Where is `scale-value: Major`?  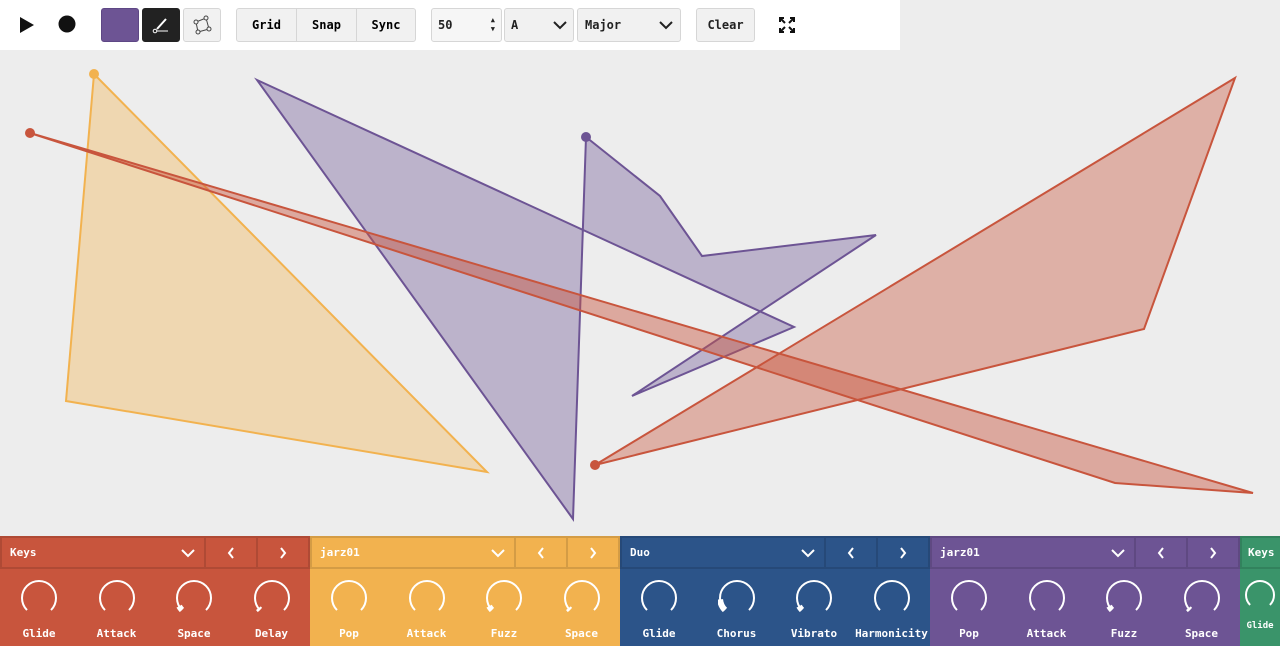 scale-value: Major is located at coordinates (603, 25).